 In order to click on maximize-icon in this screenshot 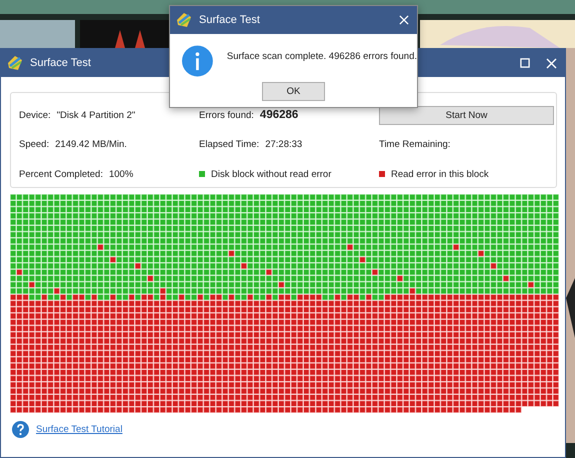, I will do `click(525, 63)`.